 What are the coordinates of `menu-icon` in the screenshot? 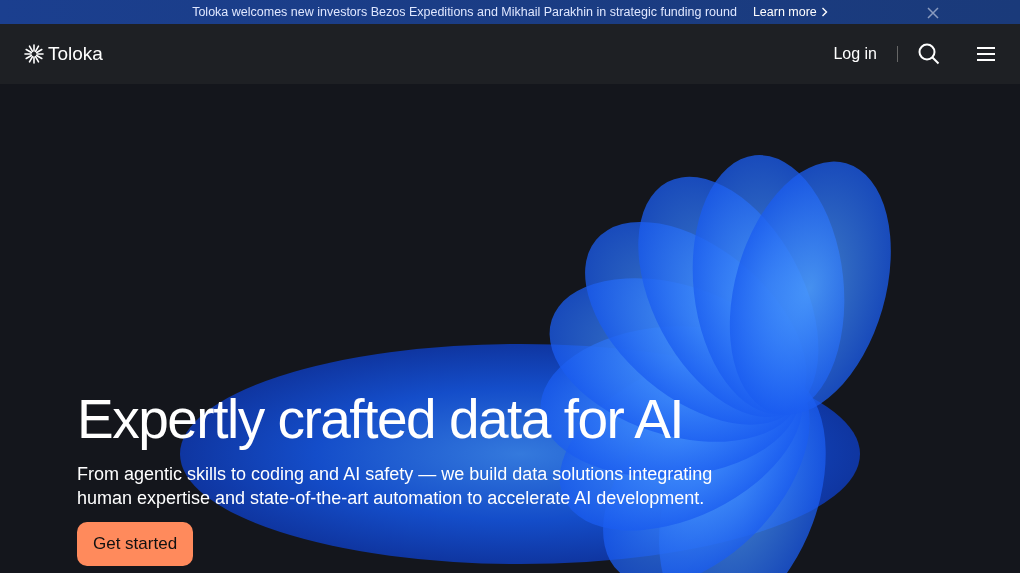 It's located at (986, 54).